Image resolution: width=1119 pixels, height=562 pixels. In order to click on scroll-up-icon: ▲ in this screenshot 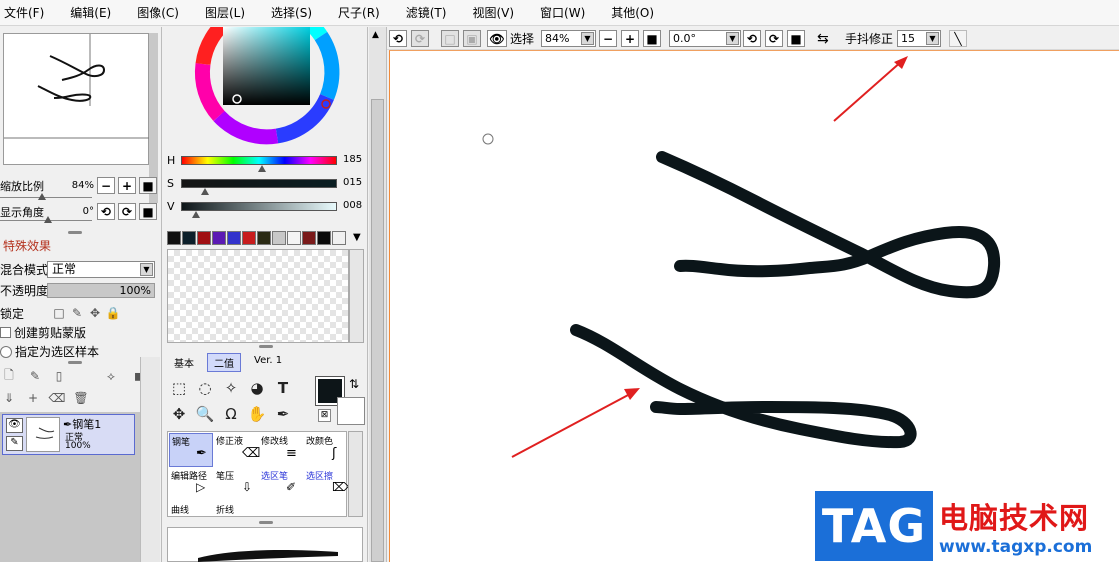, I will do `click(375, 35)`.